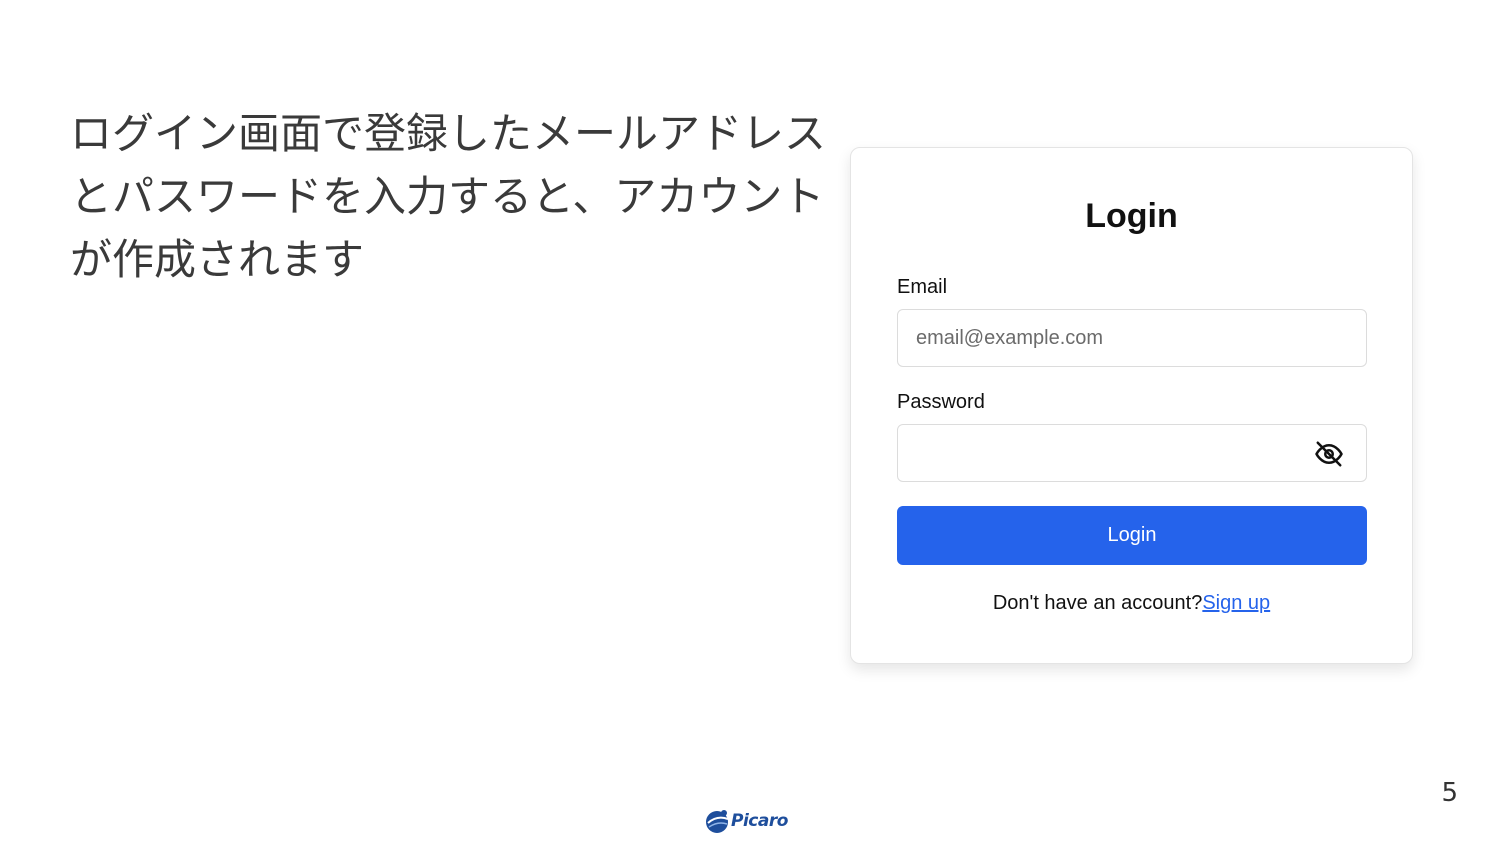  What do you see at coordinates (941, 402) in the screenshot?
I see `password-label: Password` at bounding box center [941, 402].